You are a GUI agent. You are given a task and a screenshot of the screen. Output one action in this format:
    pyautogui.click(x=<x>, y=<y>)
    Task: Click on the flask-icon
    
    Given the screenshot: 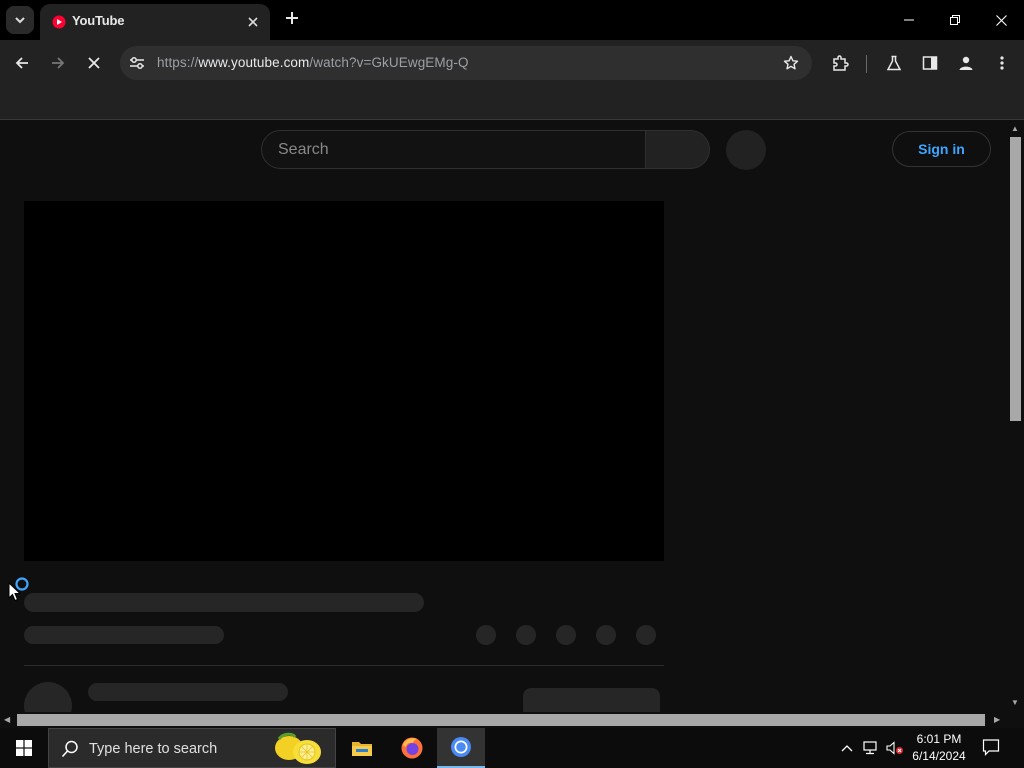 What is the action you would take?
    pyautogui.click(x=894, y=63)
    